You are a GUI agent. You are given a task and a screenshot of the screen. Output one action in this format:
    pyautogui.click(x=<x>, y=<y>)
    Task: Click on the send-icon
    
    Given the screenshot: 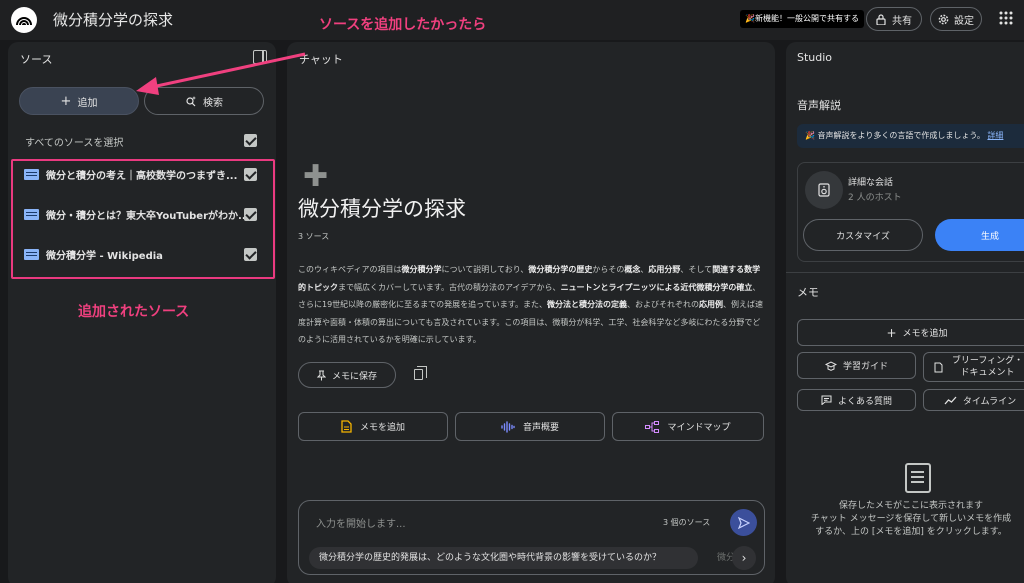 What is the action you would take?
    pyautogui.click(x=743, y=522)
    